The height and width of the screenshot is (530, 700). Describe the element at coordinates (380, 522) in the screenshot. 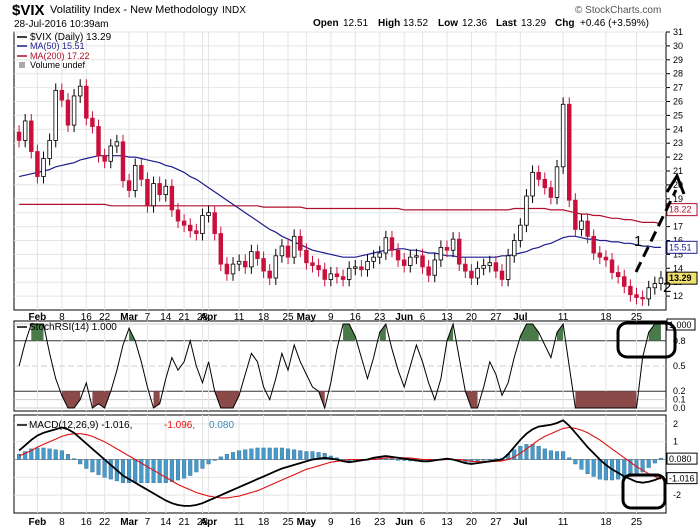

I see `macd-x-tick-label: 23` at that location.